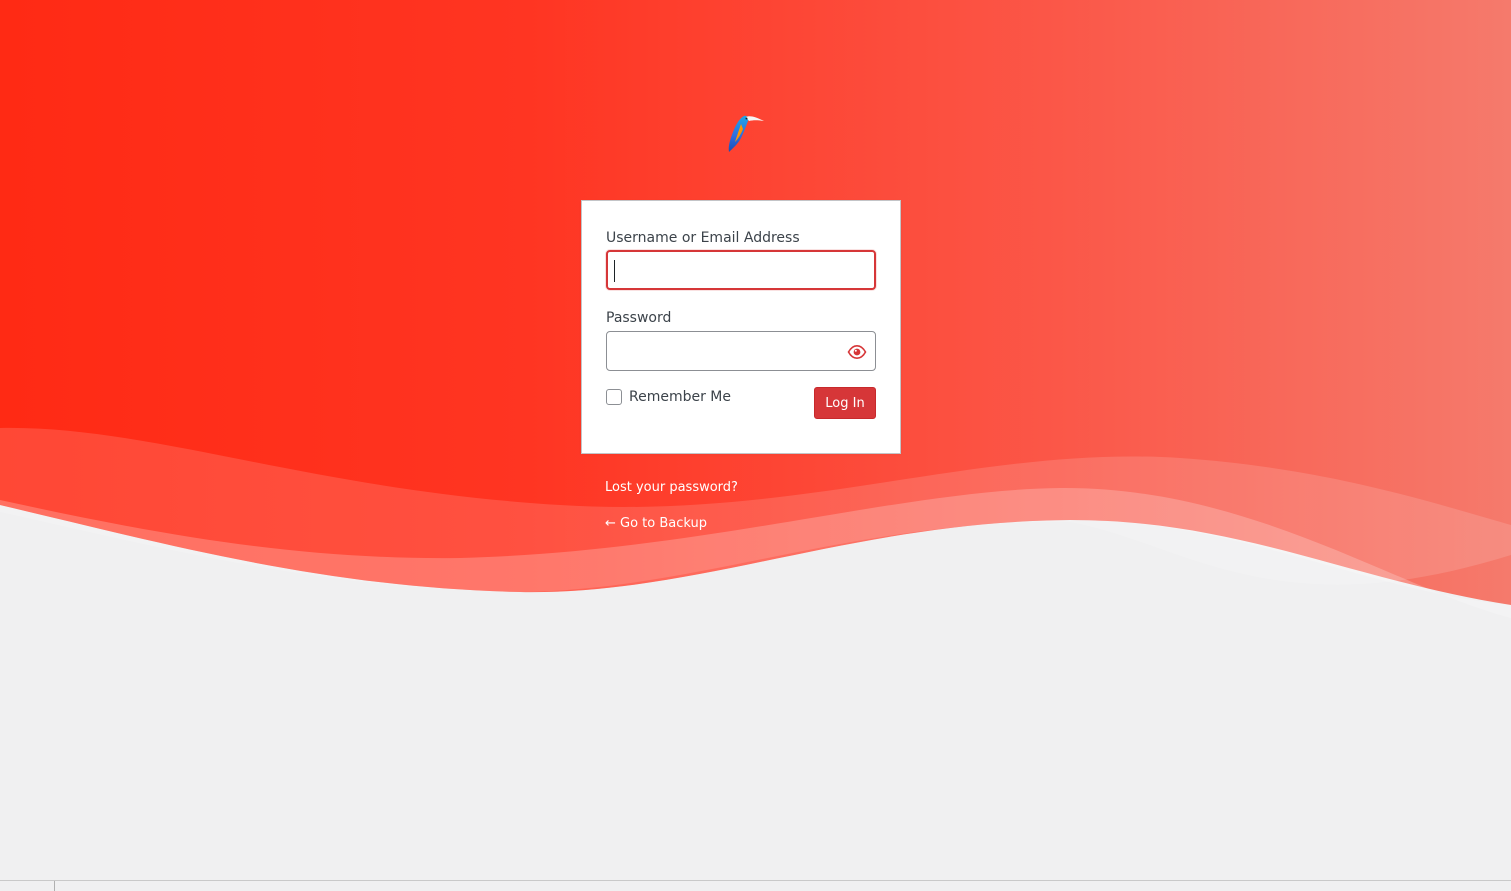 The width and height of the screenshot is (1511, 891). I want to click on username-label: Username or Email Address, so click(703, 238).